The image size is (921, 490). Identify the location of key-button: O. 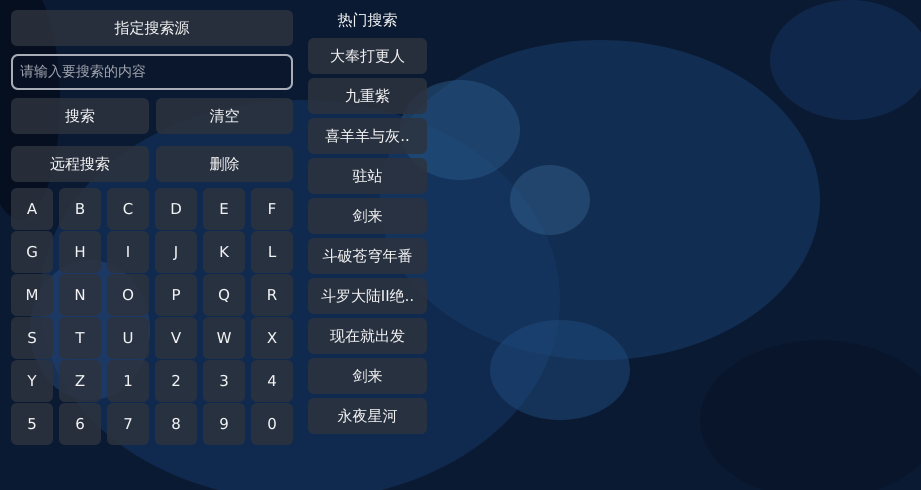
(128, 295).